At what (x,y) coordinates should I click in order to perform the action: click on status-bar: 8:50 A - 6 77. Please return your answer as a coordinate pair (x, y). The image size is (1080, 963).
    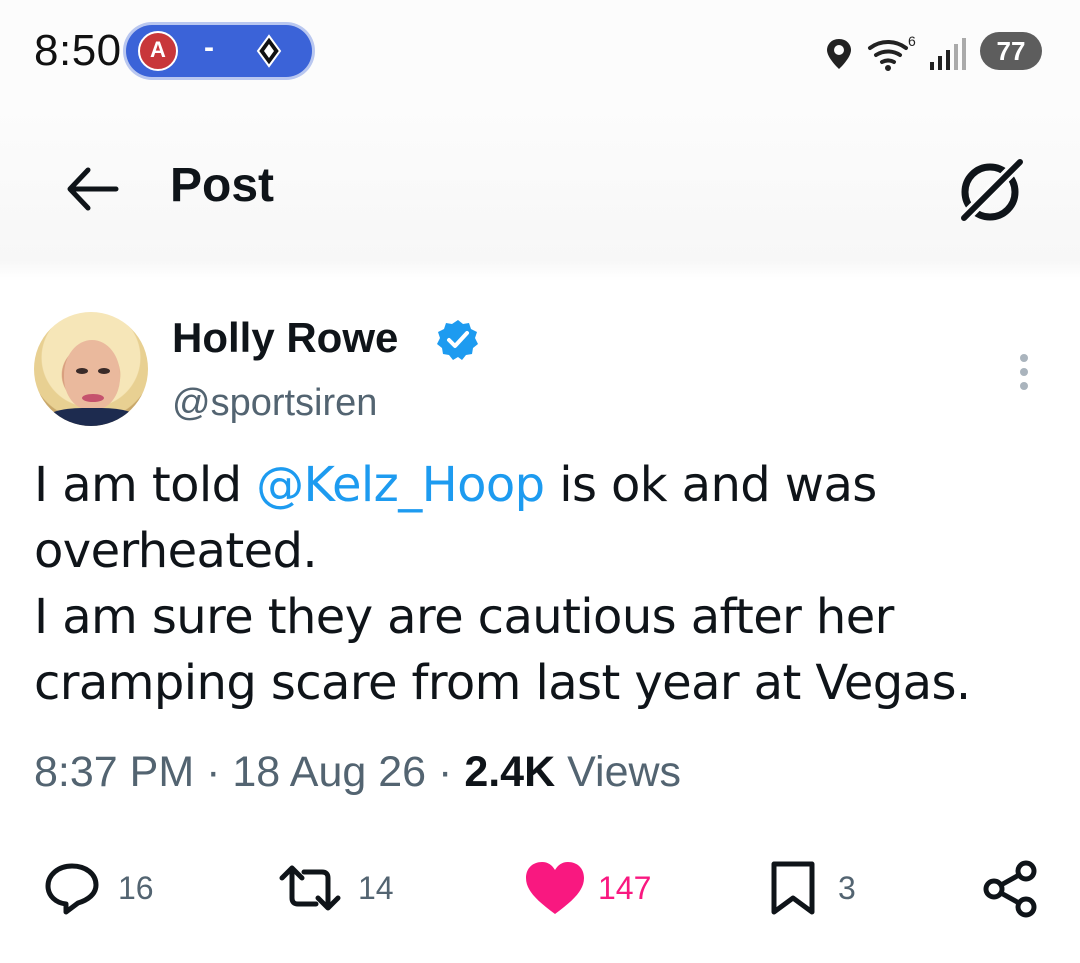
    Looking at the image, I should click on (540, 50).